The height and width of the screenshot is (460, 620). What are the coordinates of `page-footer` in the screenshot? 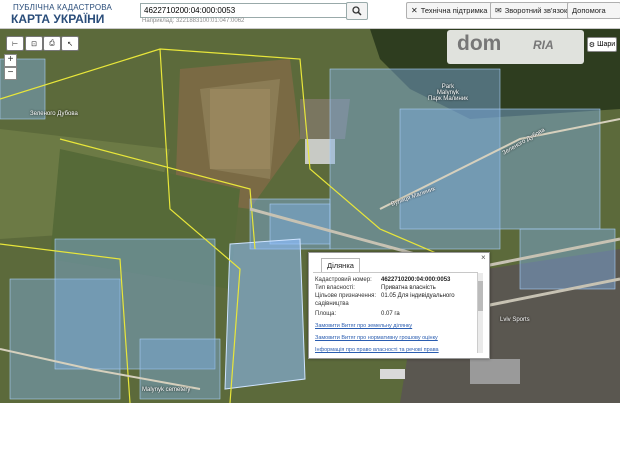 It's located at (310, 431).